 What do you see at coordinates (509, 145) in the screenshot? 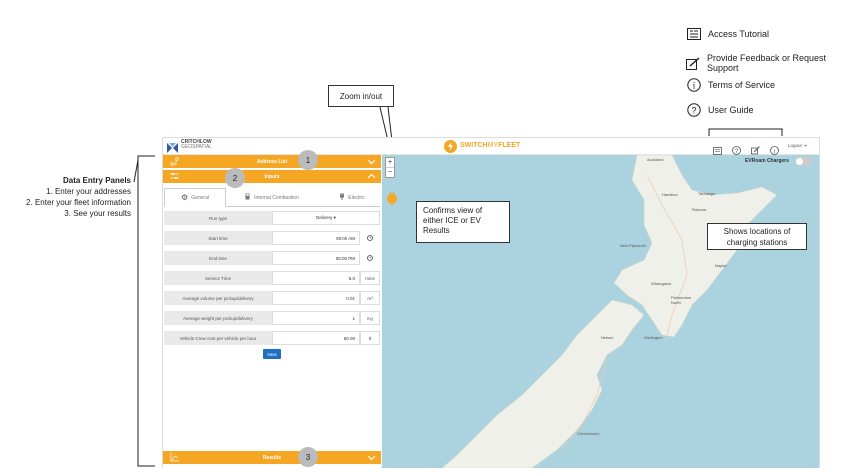
I see `app-title-fleet: FLEET` at bounding box center [509, 145].